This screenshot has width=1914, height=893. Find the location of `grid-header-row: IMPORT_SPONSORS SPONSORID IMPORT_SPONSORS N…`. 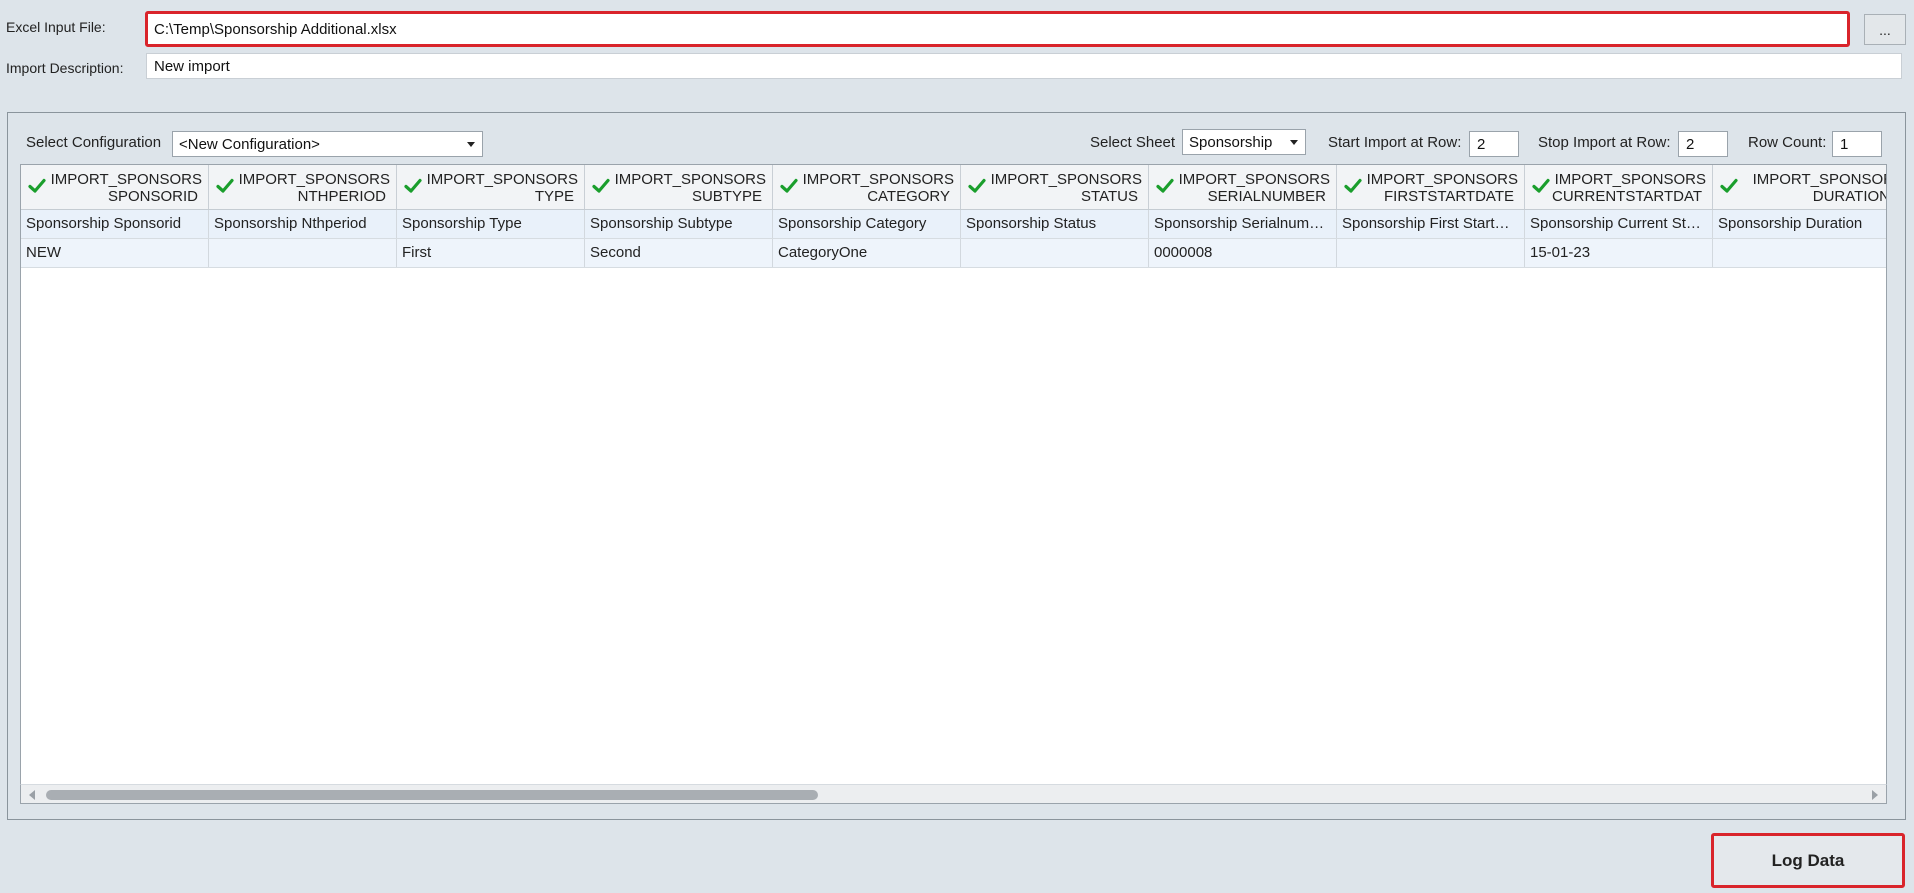

grid-header-row: IMPORT_SPONSORS SPONSORID IMPORT_SPONSORS N… is located at coordinates (953, 187).